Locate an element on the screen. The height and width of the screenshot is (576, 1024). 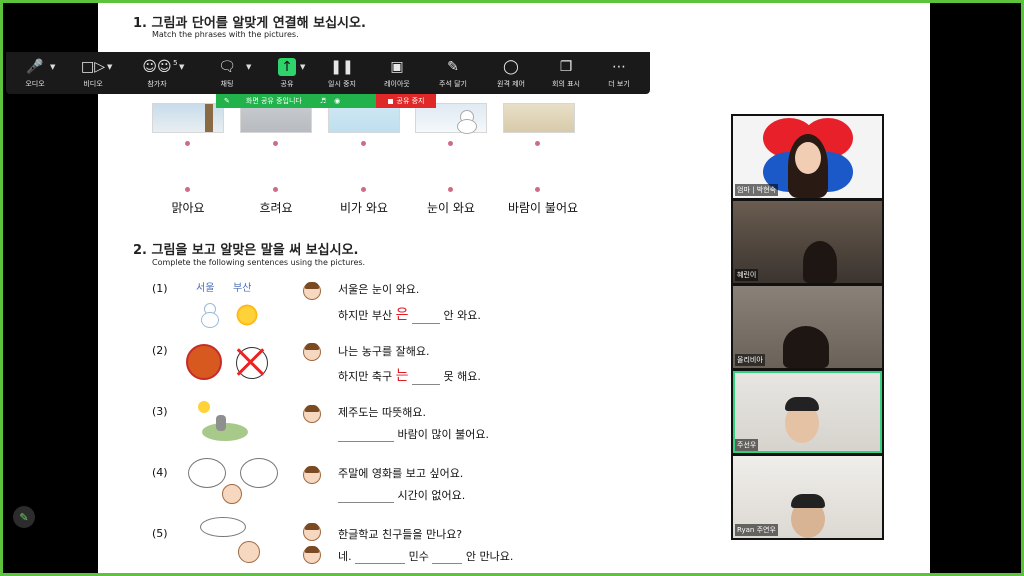
sharing-label: 화면 공유 중입니다 is located at coordinates (273, 101).